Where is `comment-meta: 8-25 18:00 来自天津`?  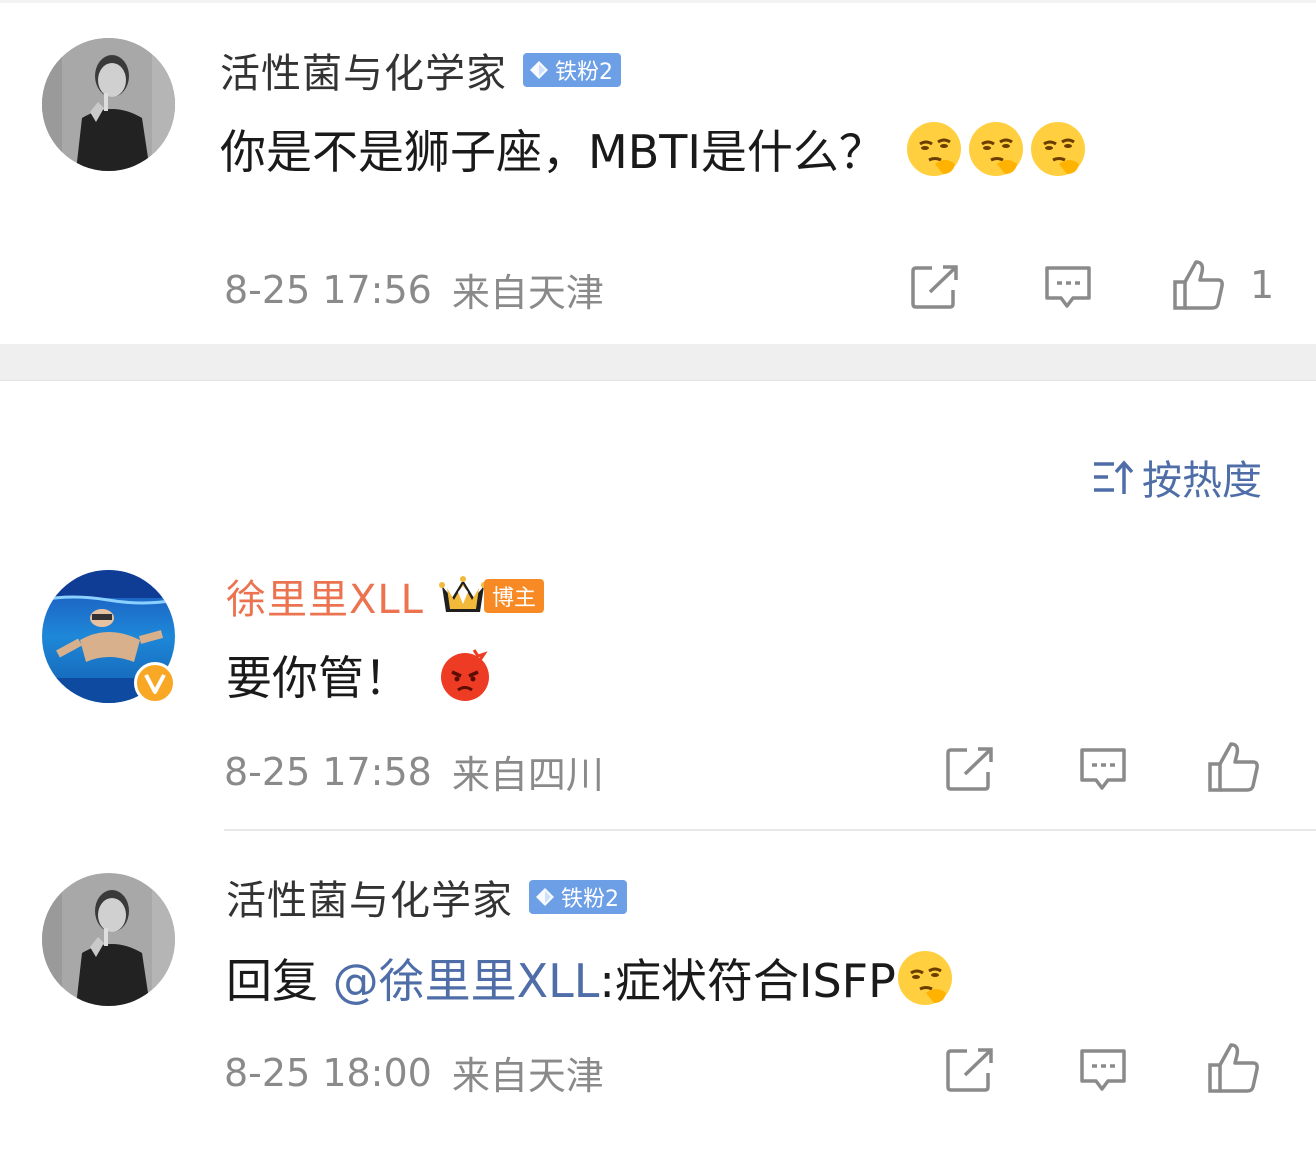 comment-meta: 8-25 18:00 来自天津 is located at coordinates (414, 1072).